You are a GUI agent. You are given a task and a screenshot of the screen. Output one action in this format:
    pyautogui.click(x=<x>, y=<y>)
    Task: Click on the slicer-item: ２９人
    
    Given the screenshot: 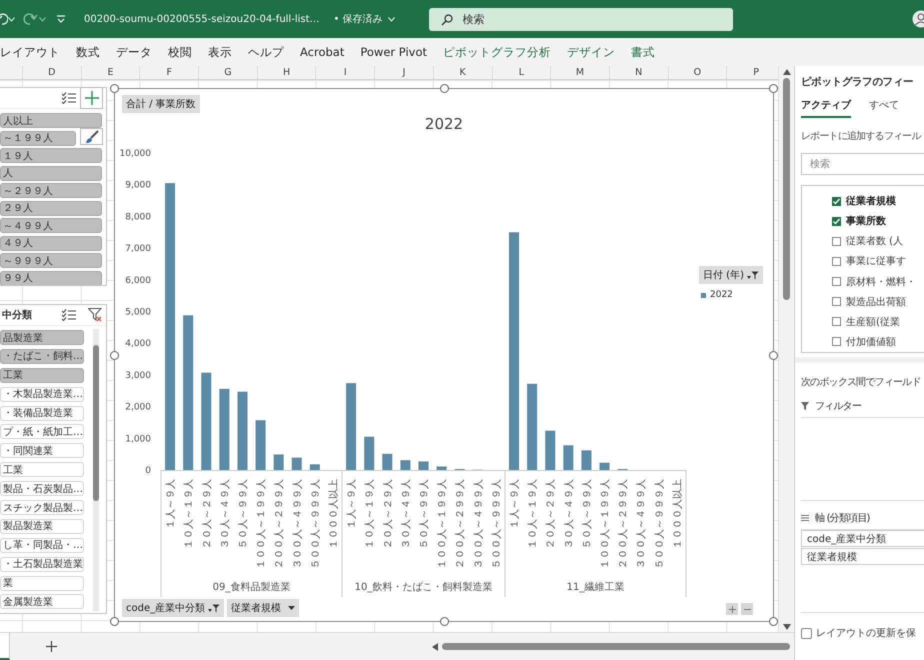 What is the action you would take?
    pyautogui.click(x=51, y=208)
    